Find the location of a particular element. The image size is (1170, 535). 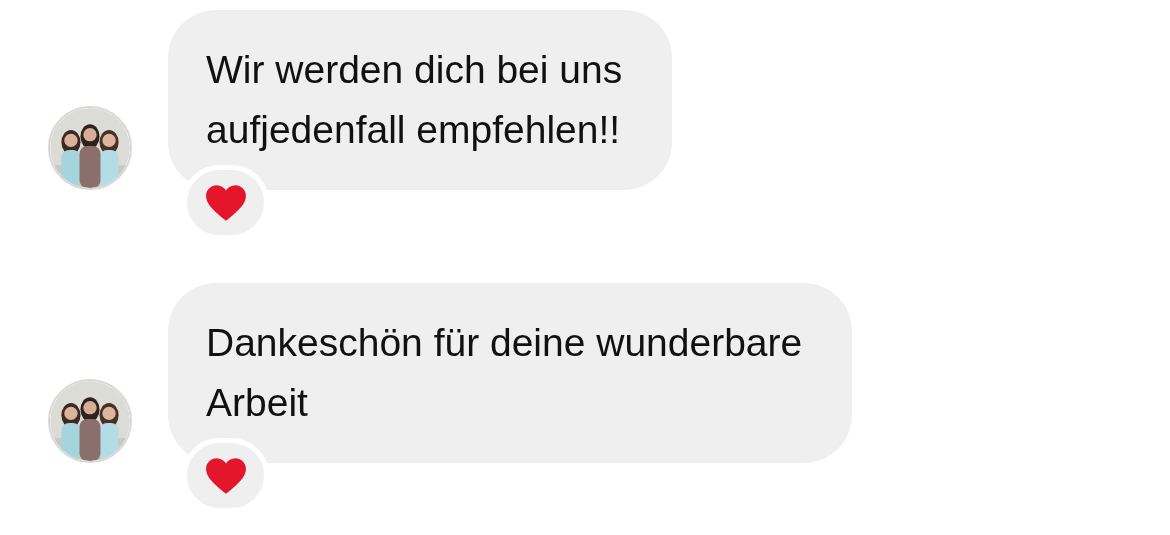

message-text: Dankeschön für deine wunderbare Arbeit is located at coordinates (504, 372).